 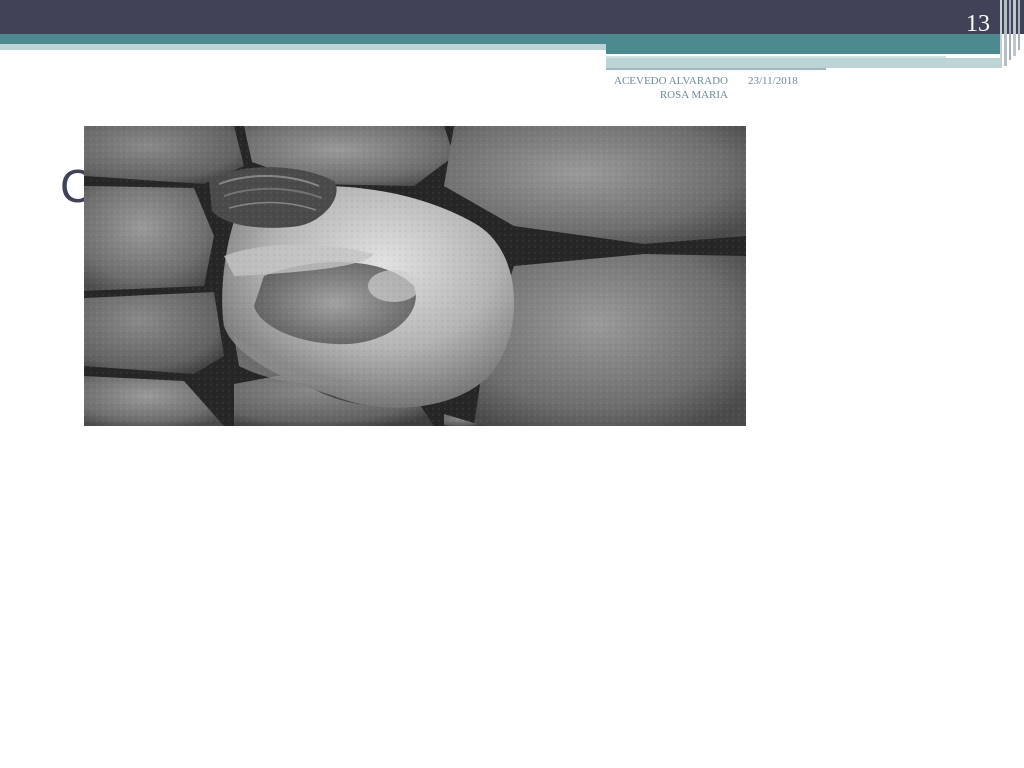 What do you see at coordinates (803, 63) in the screenshot?
I see `header-light-band-right` at bounding box center [803, 63].